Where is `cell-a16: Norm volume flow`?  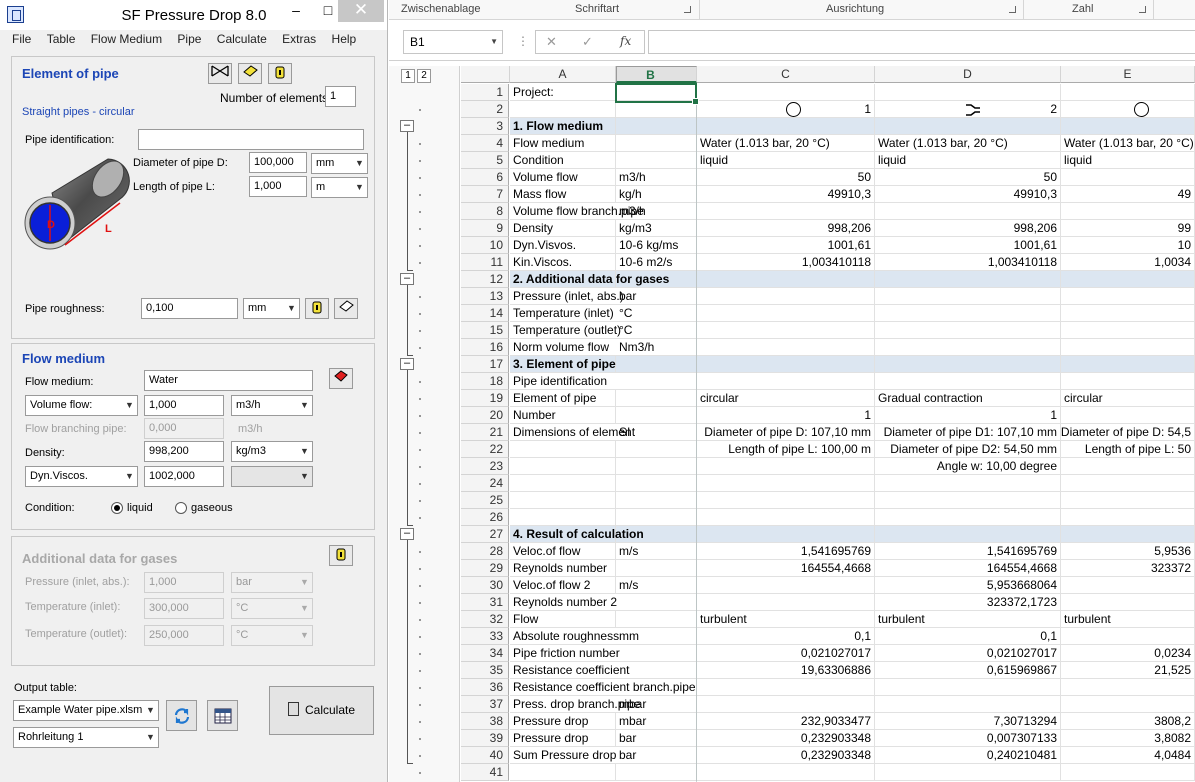 cell-a16: Norm volume flow is located at coordinates (563, 347).